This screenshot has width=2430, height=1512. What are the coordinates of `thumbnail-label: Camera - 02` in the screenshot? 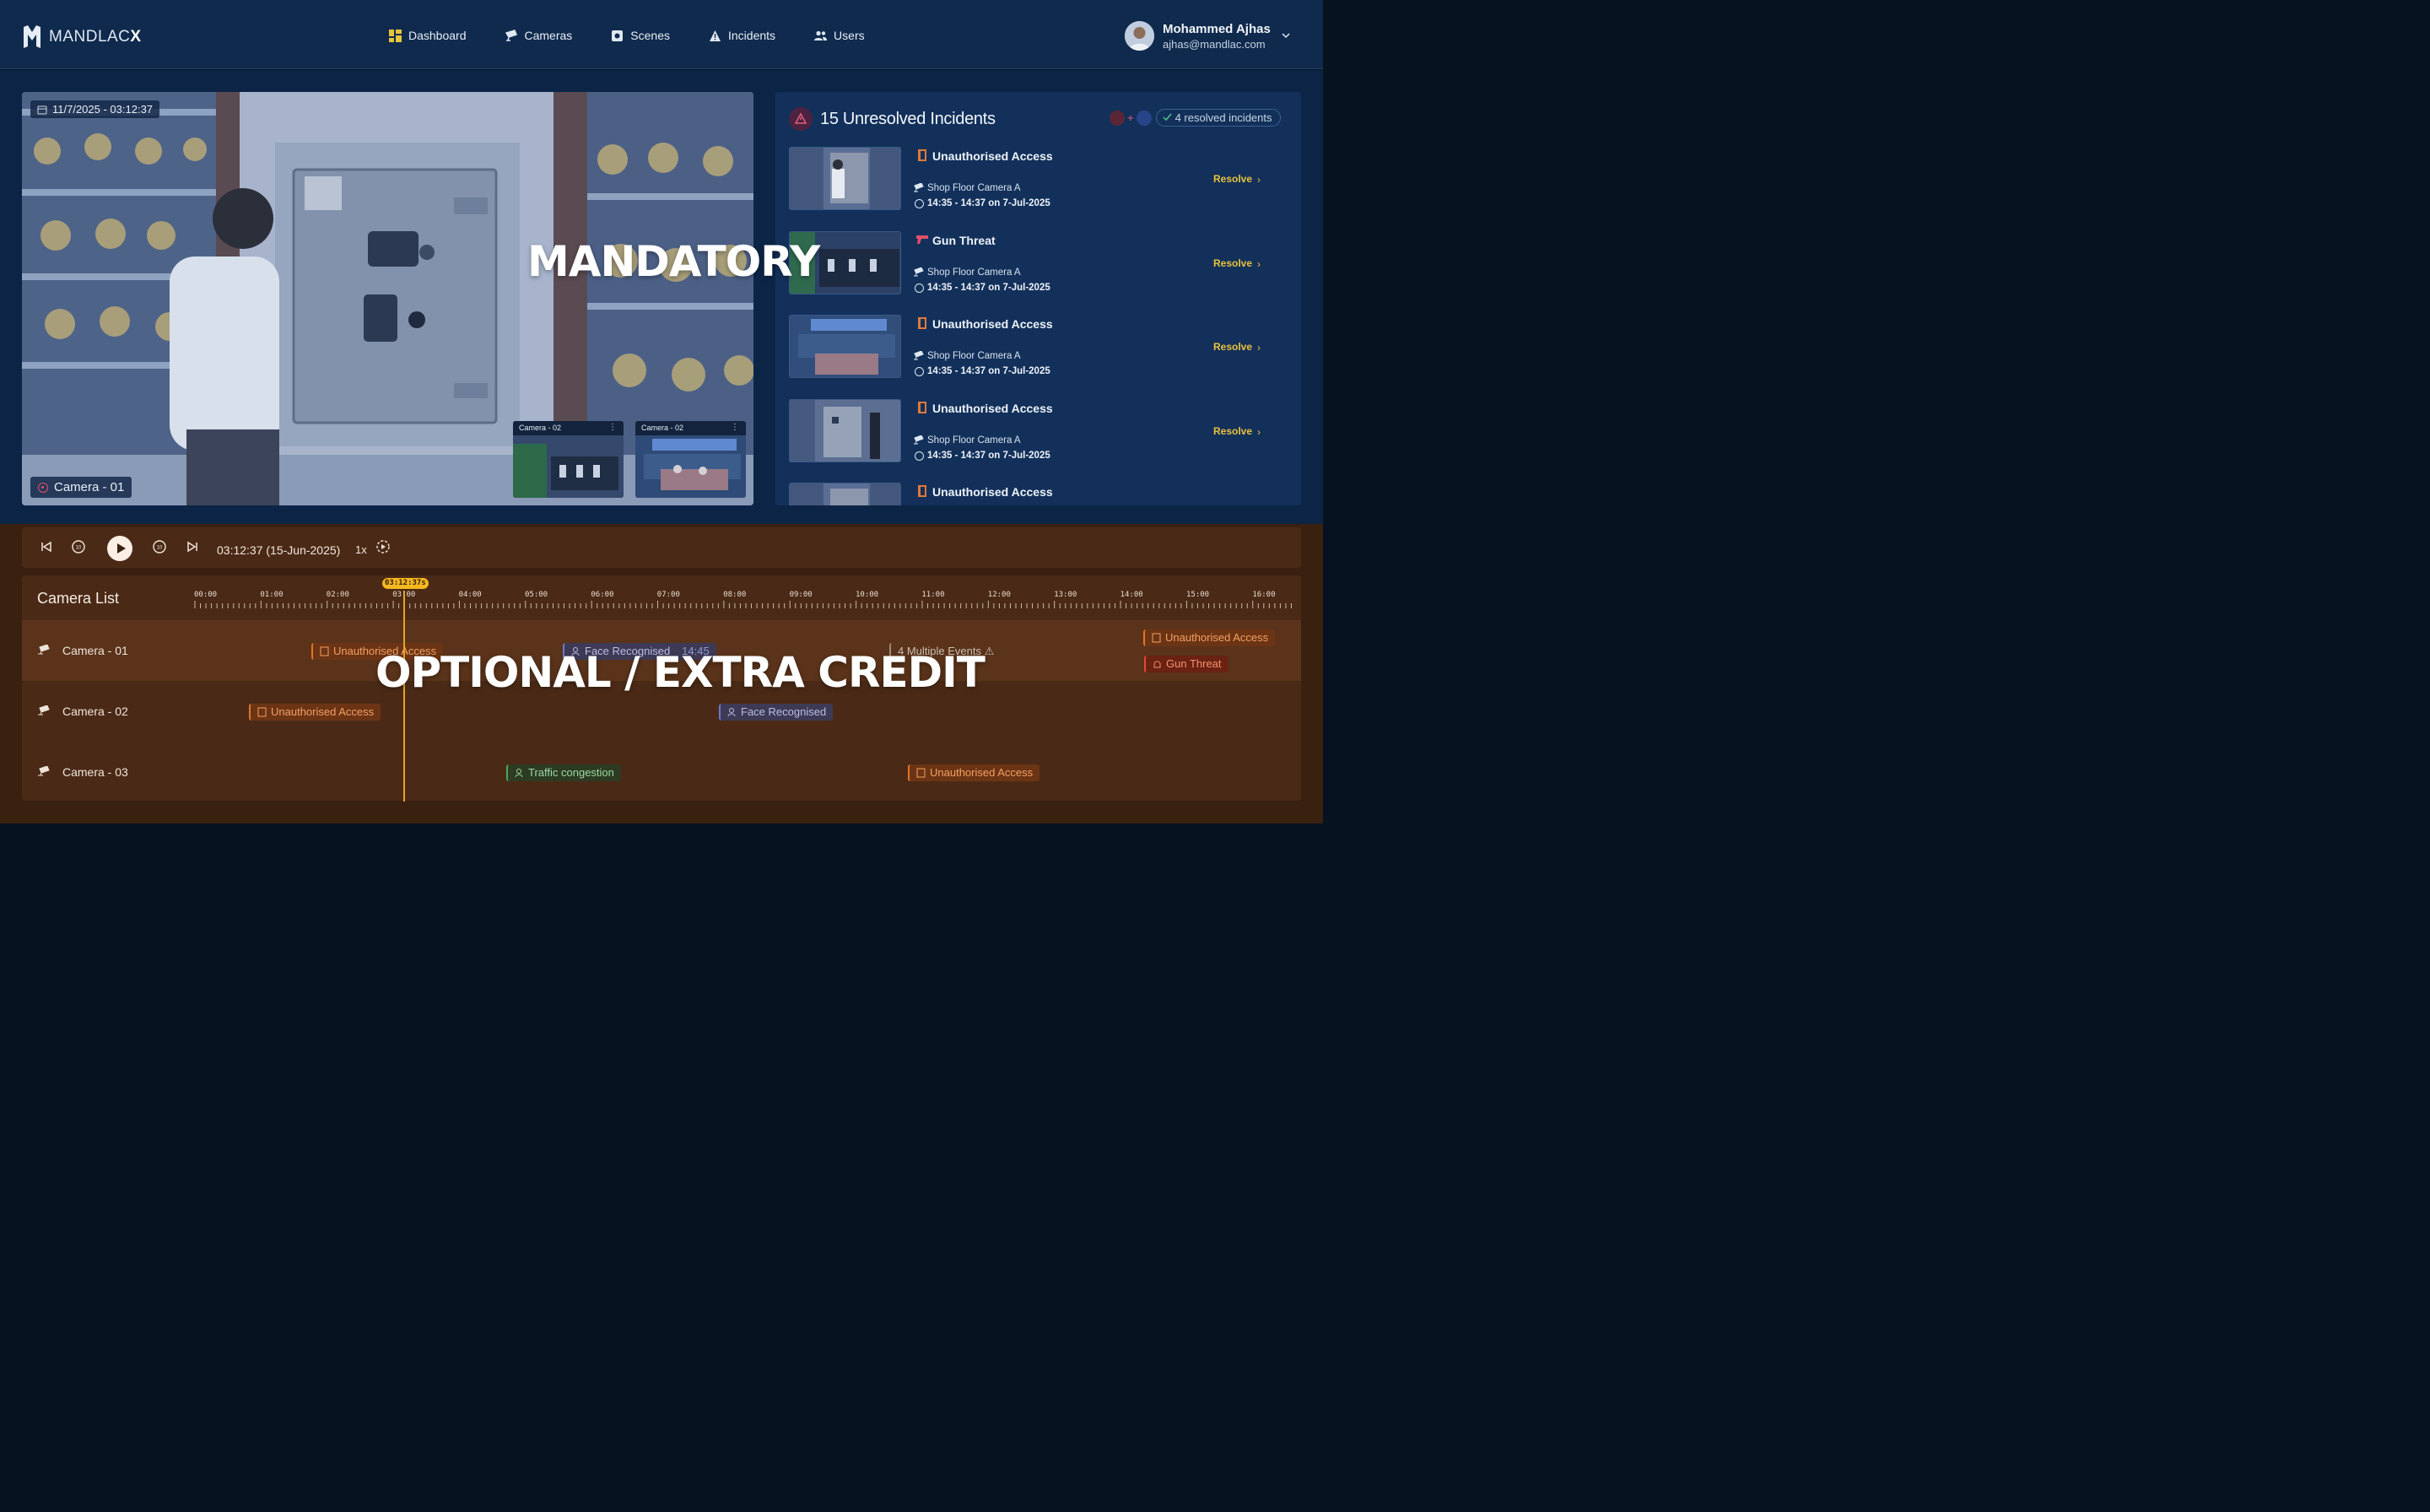 It's located at (662, 428).